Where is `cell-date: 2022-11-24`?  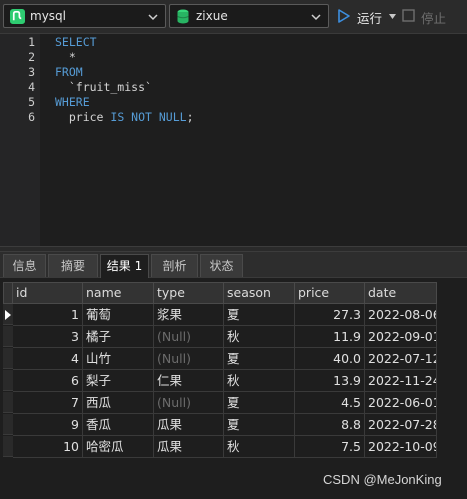 cell-date: 2022-11-24 is located at coordinates (401, 381).